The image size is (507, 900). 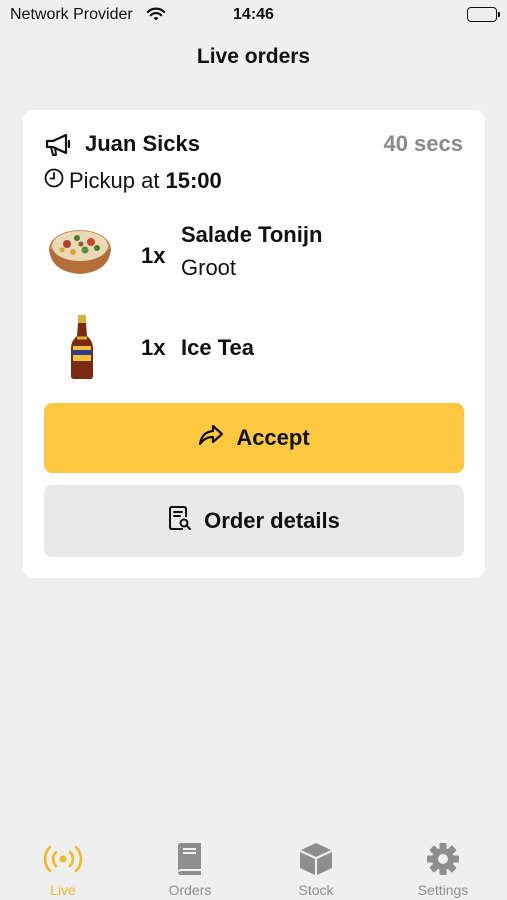 What do you see at coordinates (59, 147) in the screenshot?
I see `megaphone-icon` at bounding box center [59, 147].